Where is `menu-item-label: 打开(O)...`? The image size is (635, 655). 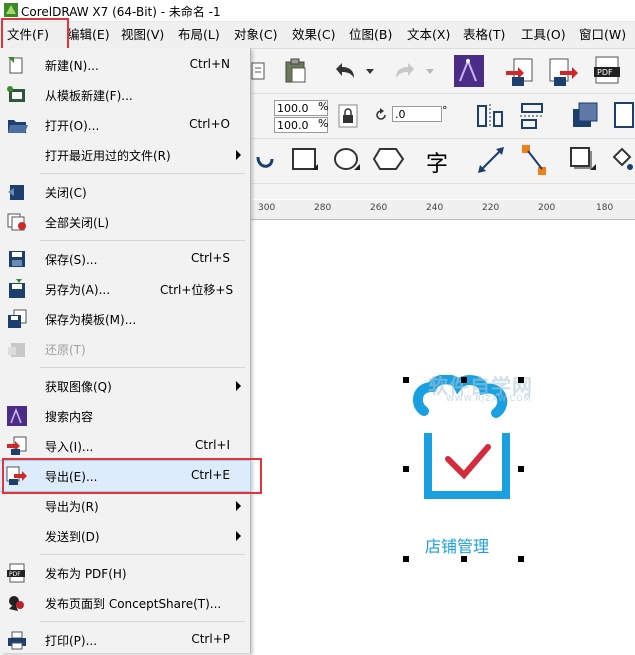
menu-item-label: 打开(O)... is located at coordinates (72, 126).